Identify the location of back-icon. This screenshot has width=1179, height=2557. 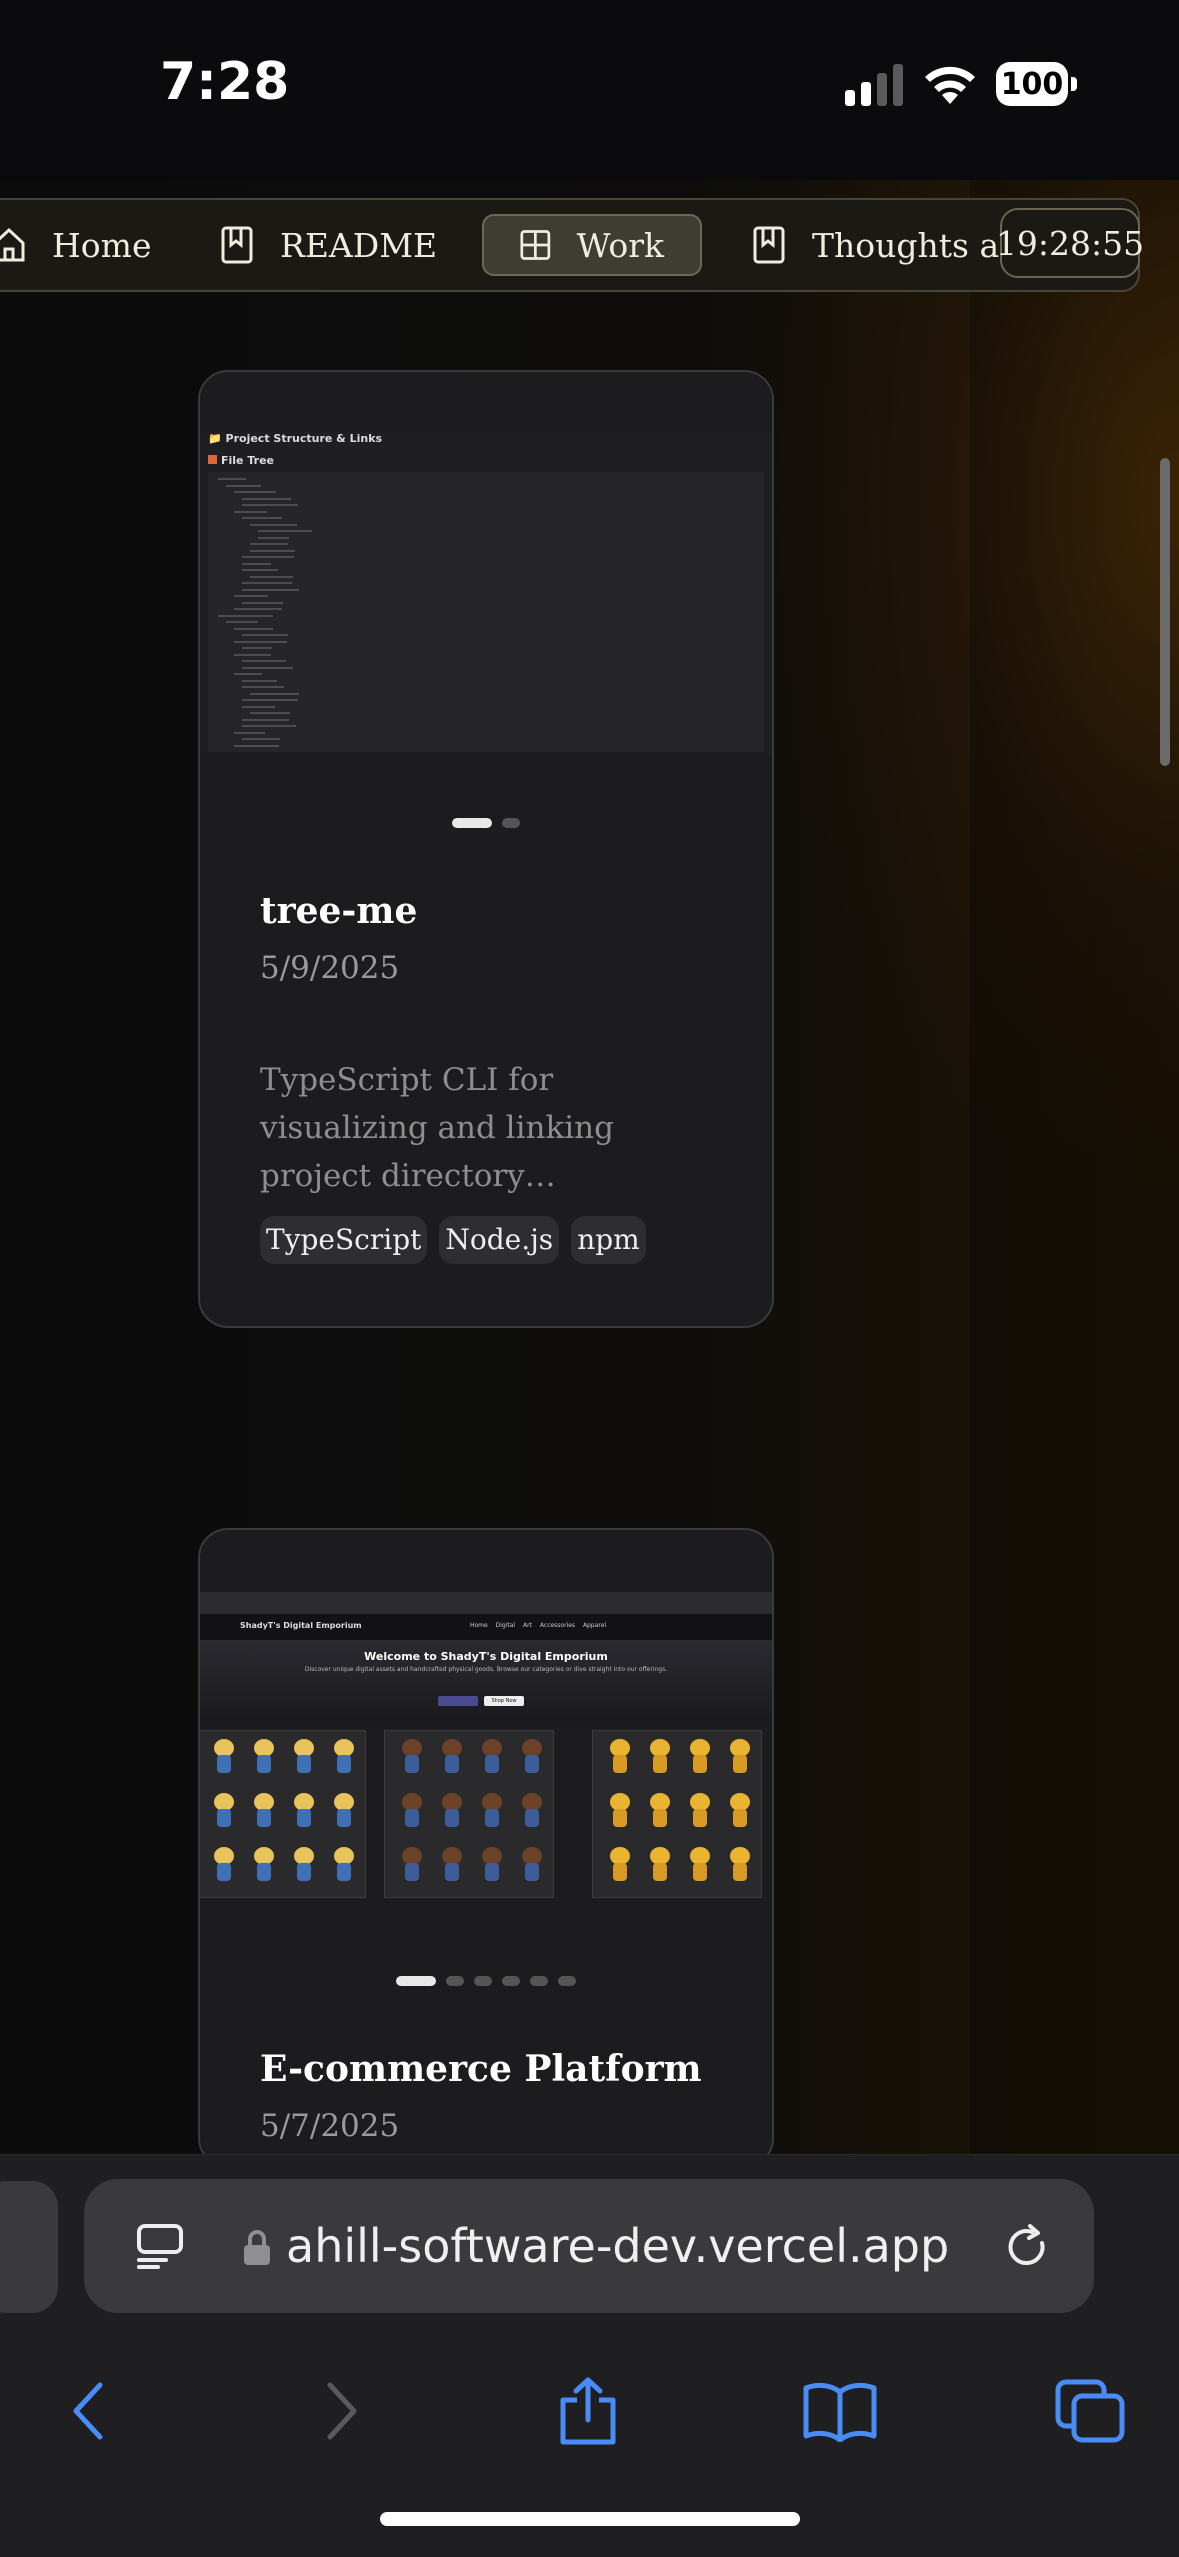
(88, 2411).